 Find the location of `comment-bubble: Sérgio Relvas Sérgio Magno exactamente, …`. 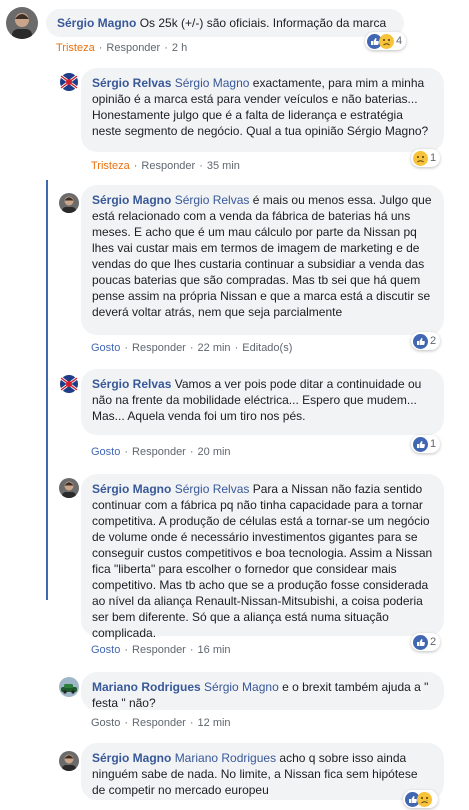

comment-bubble: Sérgio Relvas Sérgio Magno exactamente, … is located at coordinates (262, 110).